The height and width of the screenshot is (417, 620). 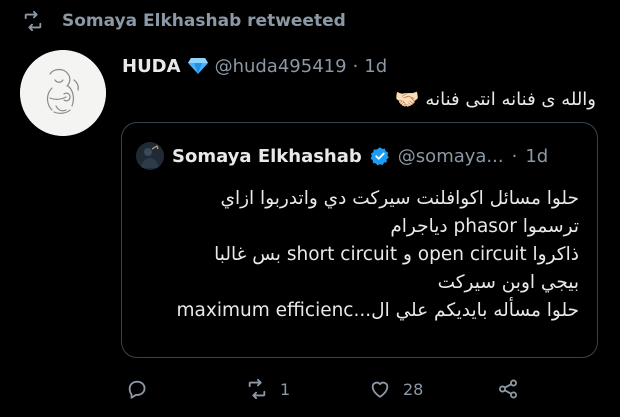 I want to click on handshake-emoji: 🤝🏻, so click(x=407, y=99).